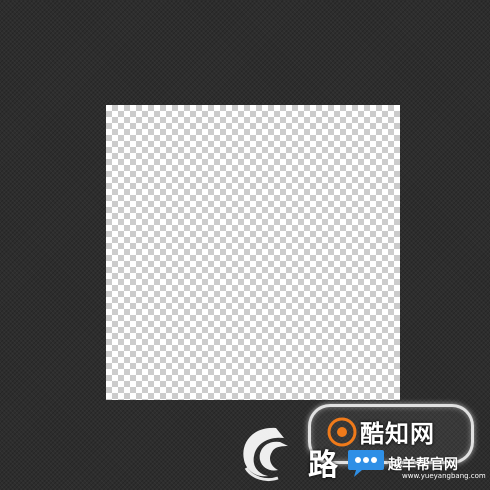 The image size is (490, 490). Describe the element at coordinates (366, 463) in the screenshot. I see `chat-bubble-logo-icon` at that location.